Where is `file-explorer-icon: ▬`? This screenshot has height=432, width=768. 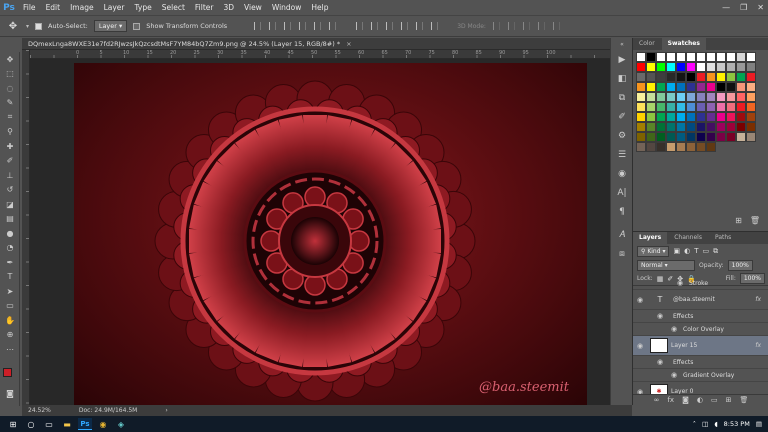 file-explorer-icon: ▬ is located at coordinates (67, 424).